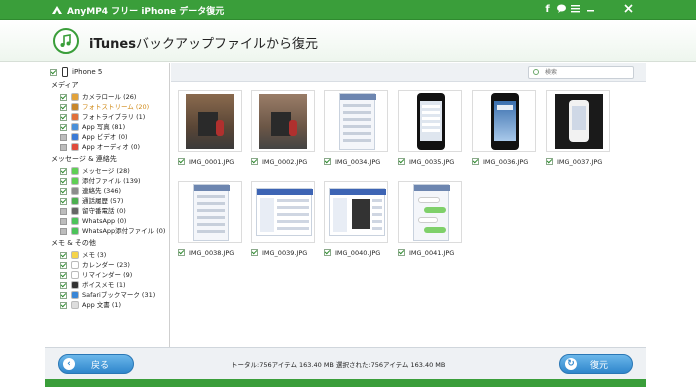 This screenshot has width=696, height=387. I want to click on device-name: iPhone 5, so click(87, 72).